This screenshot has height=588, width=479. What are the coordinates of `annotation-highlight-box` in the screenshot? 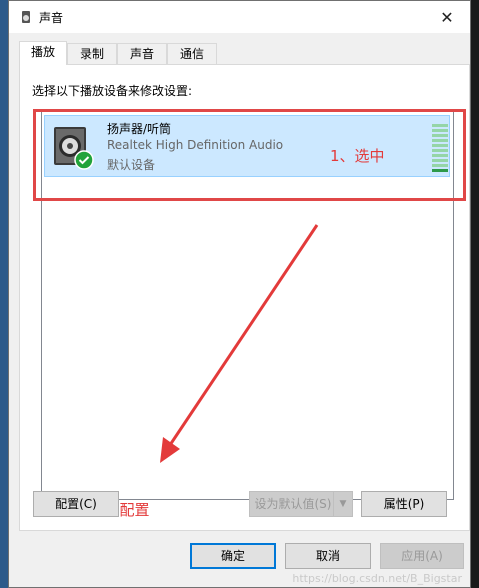 It's located at (249, 155).